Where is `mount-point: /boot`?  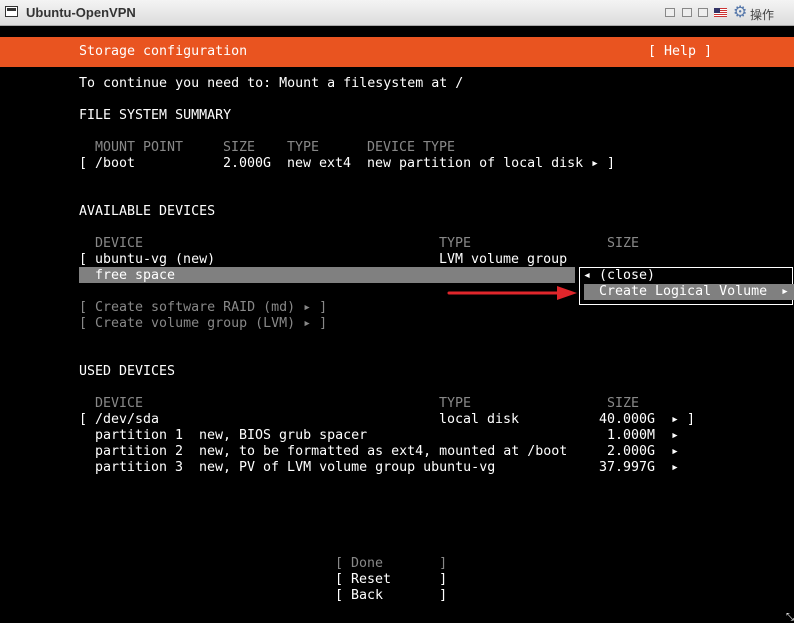 mount-point: /boot is located at coordinates (115, 163).